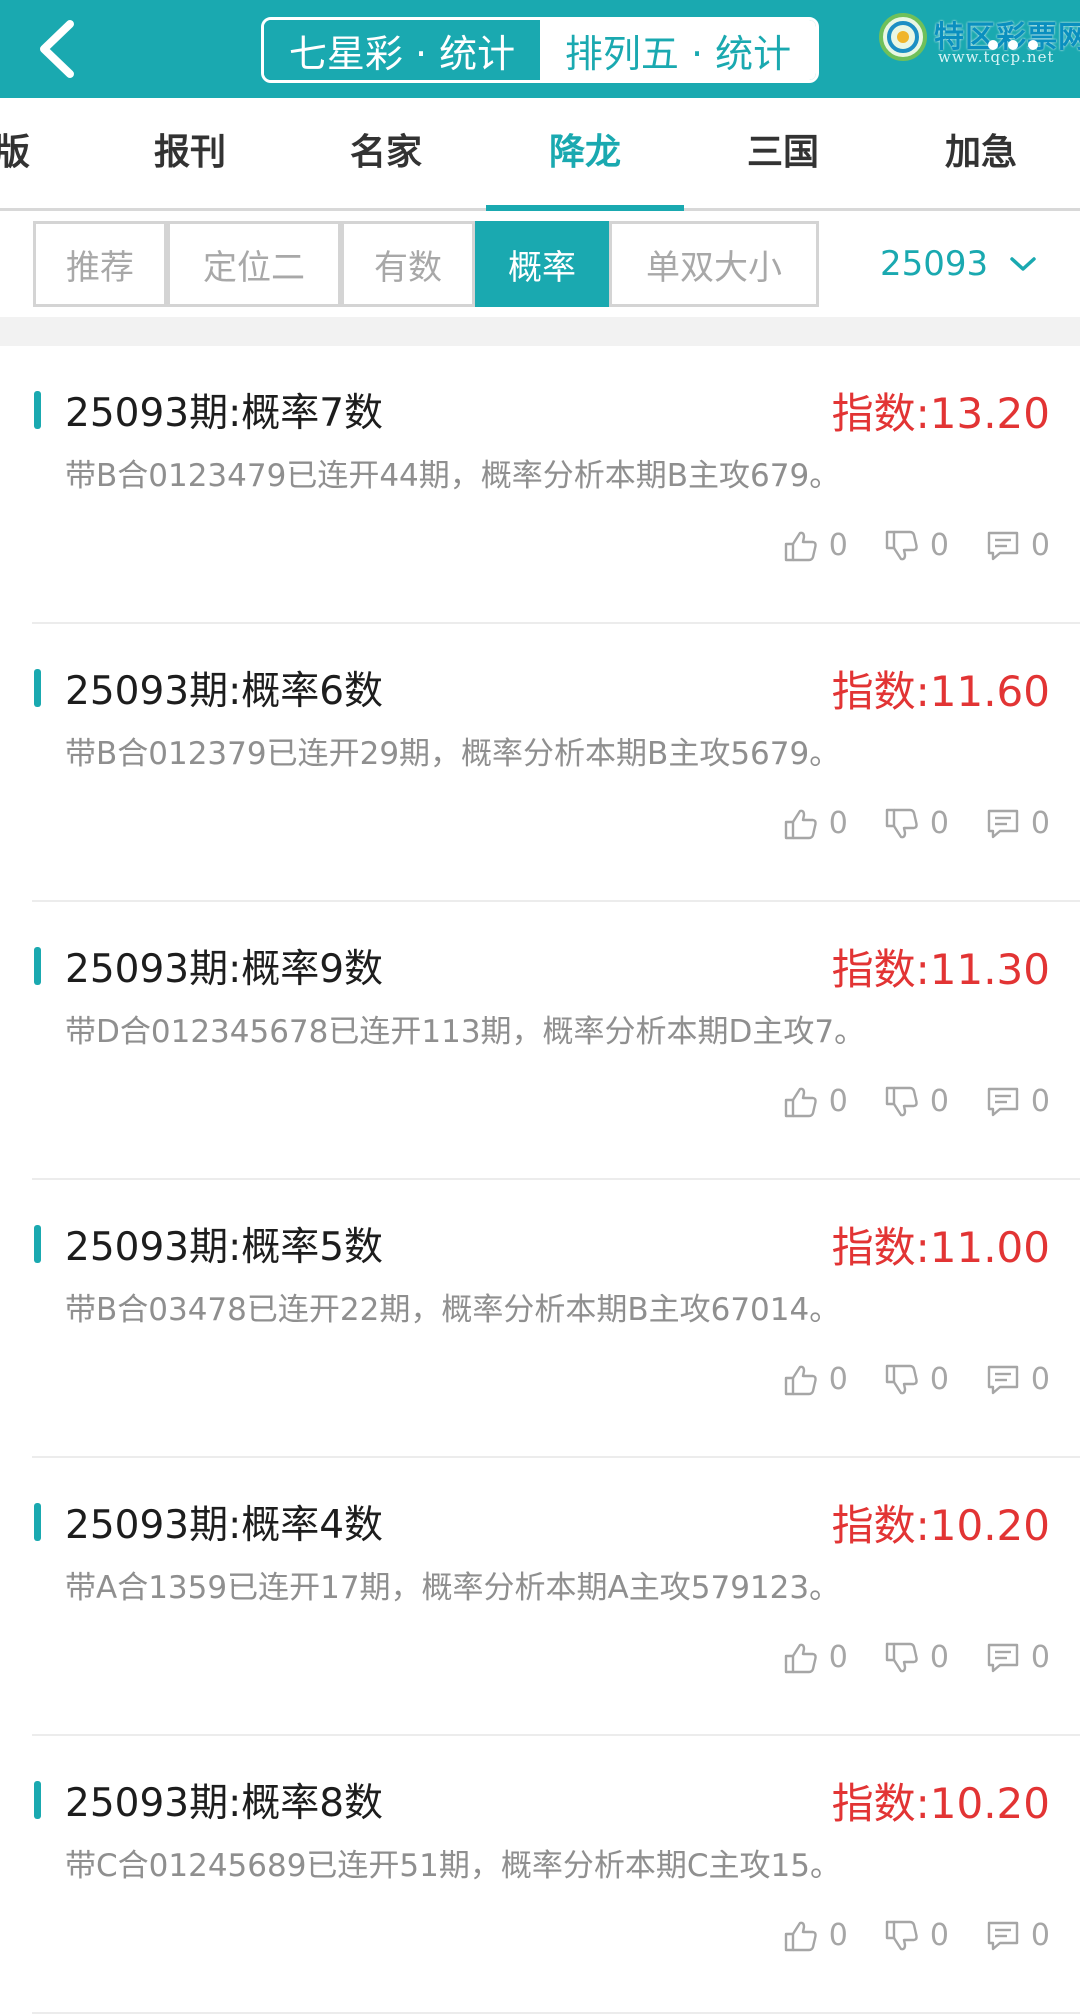  Describe the element at coordinates (542, 264) in the screenshot. I see `filter-tab-probability: 概率` at that location.